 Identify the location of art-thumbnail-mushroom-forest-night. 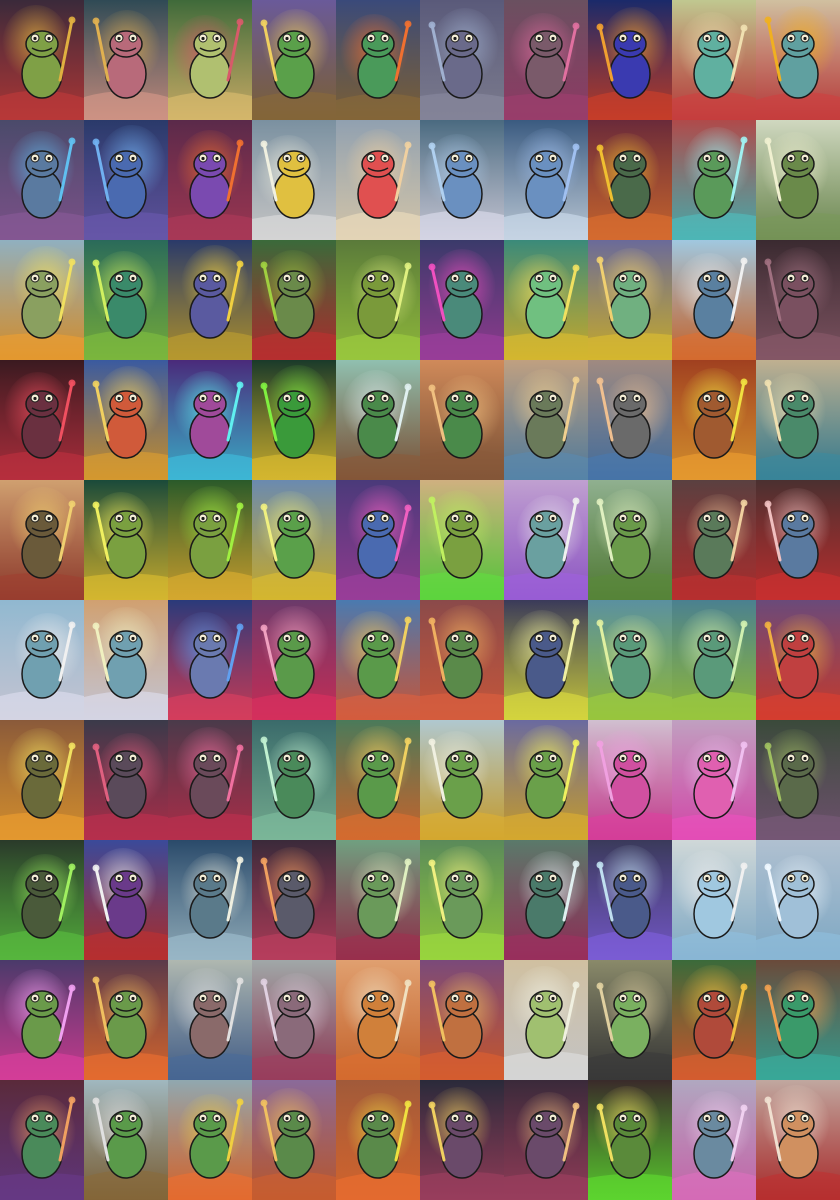
(210, 300).